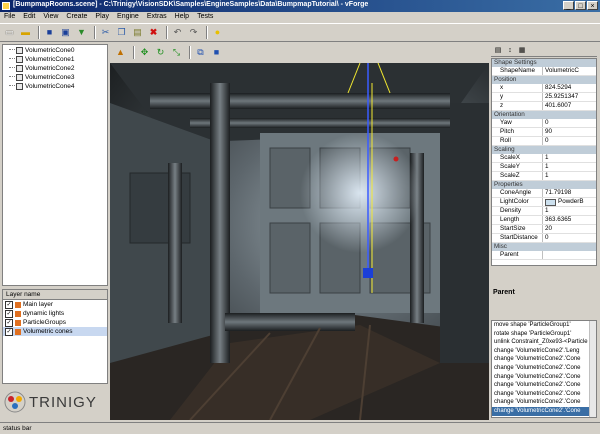 The height and width of the screenshot is (434, 600). What do you see at coordinates (544, 411) in the screenshot?
I see `history-item-selected: change 'VolumetricCone2'.'Cone` at bounding box center [544, 411].